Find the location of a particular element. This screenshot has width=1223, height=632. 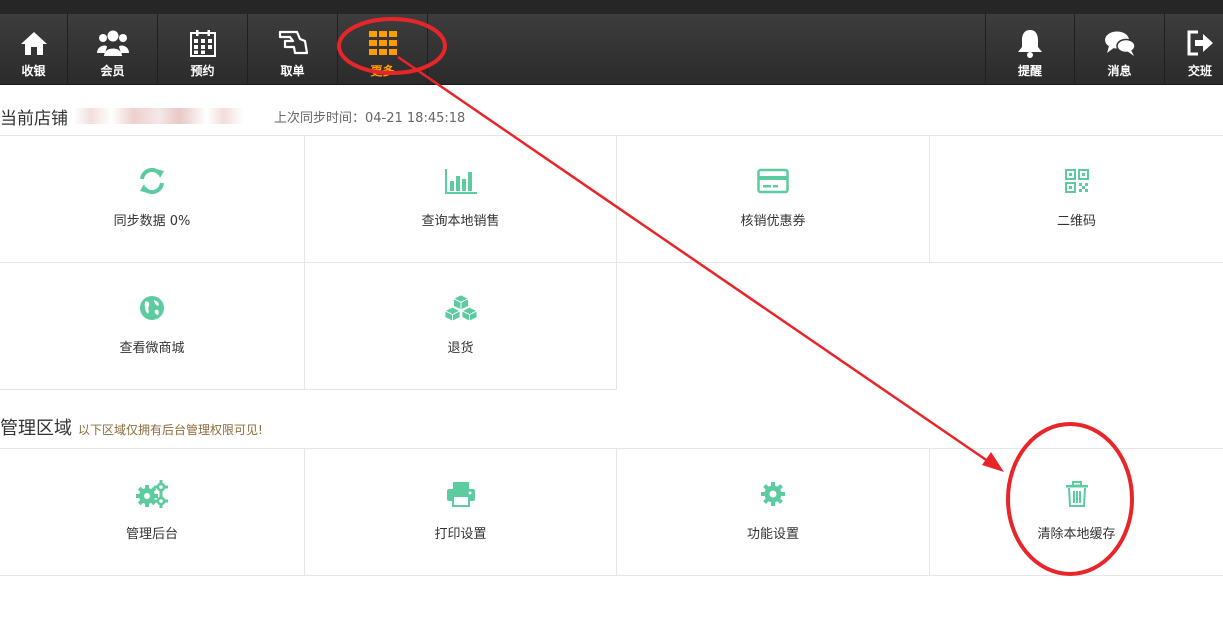

nav-item-members: 会员 is located at coordinates (113, 49).